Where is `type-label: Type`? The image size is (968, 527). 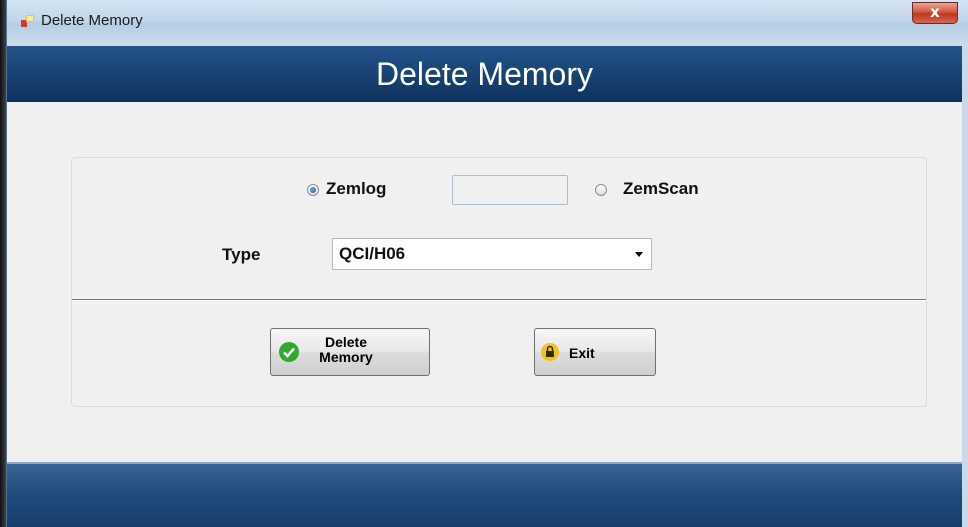 type-label: Type is located at coordinates (241, 254).